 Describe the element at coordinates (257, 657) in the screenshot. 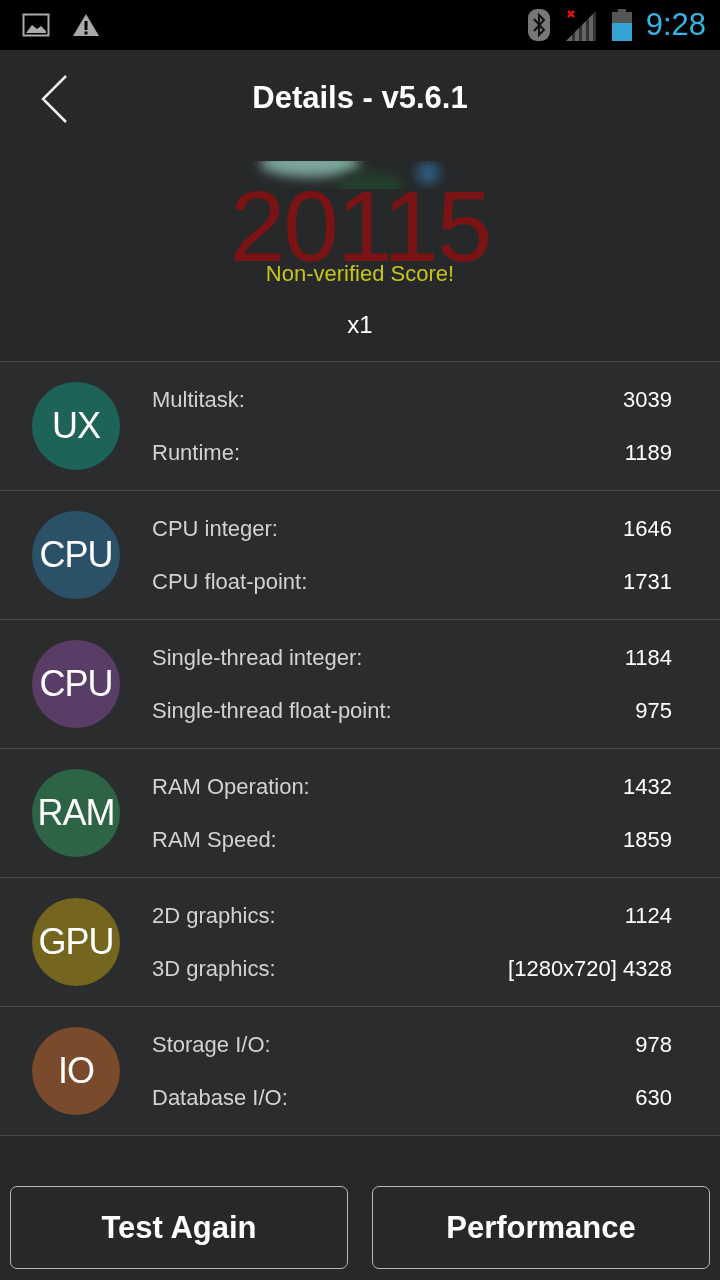

I see `metric-label: Single-thread integer:` at that location.